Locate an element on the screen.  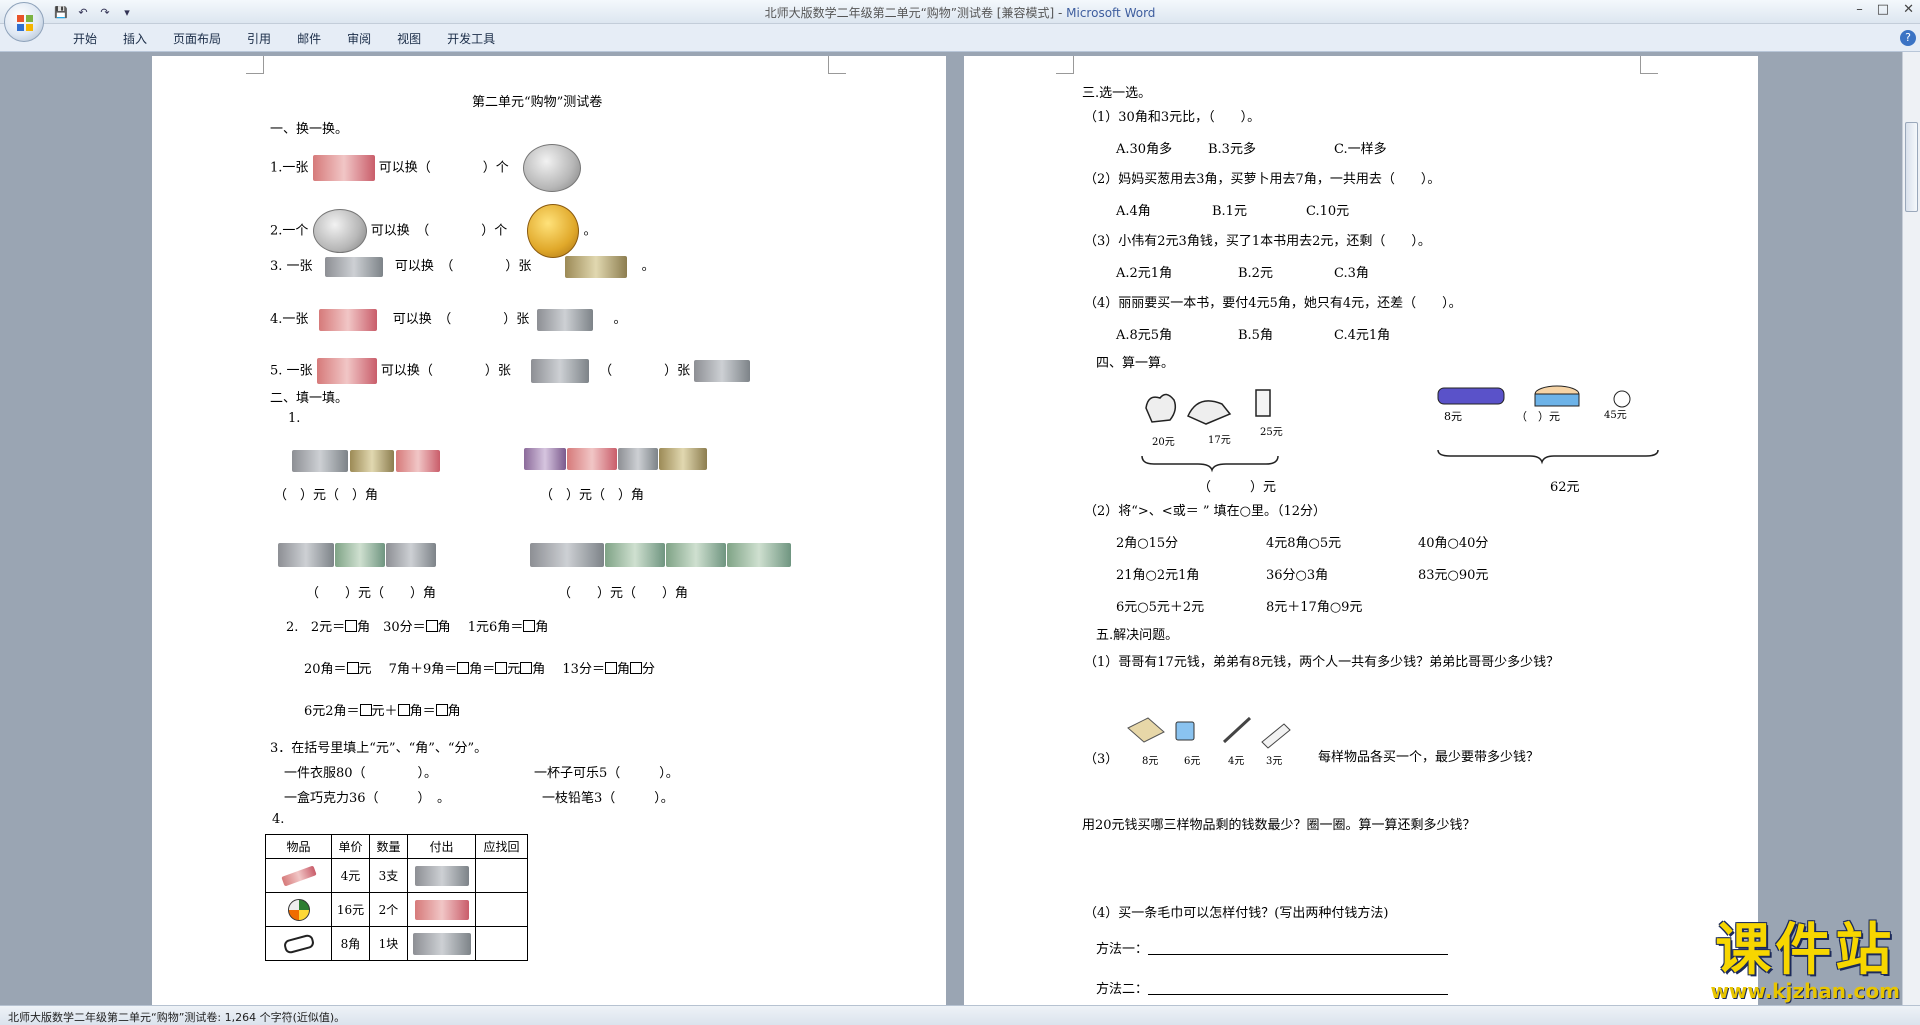
toothbrush-drawing is located at coordinates (1237, 730).